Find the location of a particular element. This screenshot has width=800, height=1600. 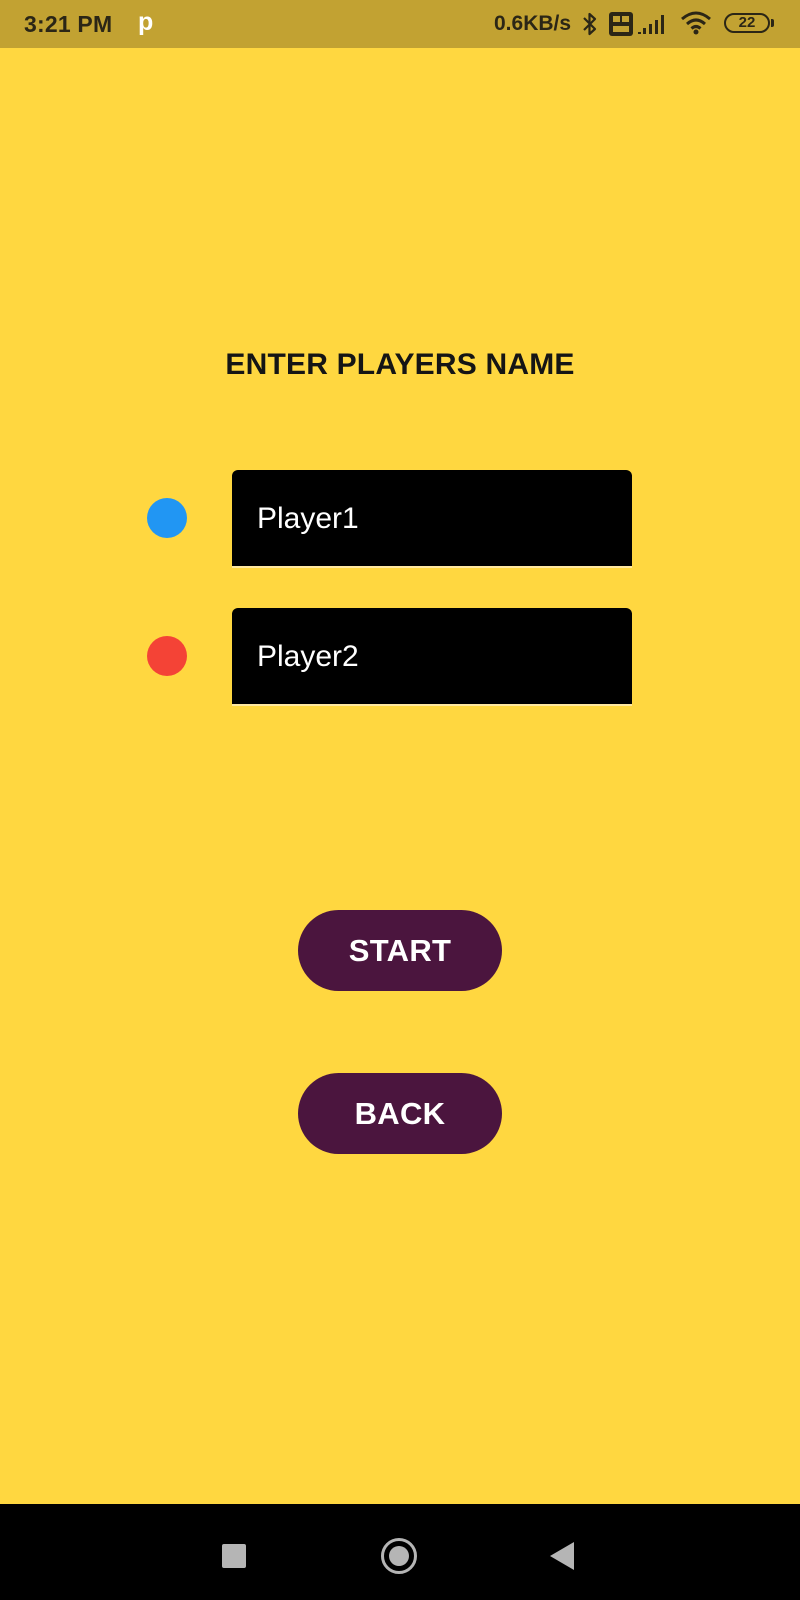

navigation-bar is located at coordinates (400, 1552).